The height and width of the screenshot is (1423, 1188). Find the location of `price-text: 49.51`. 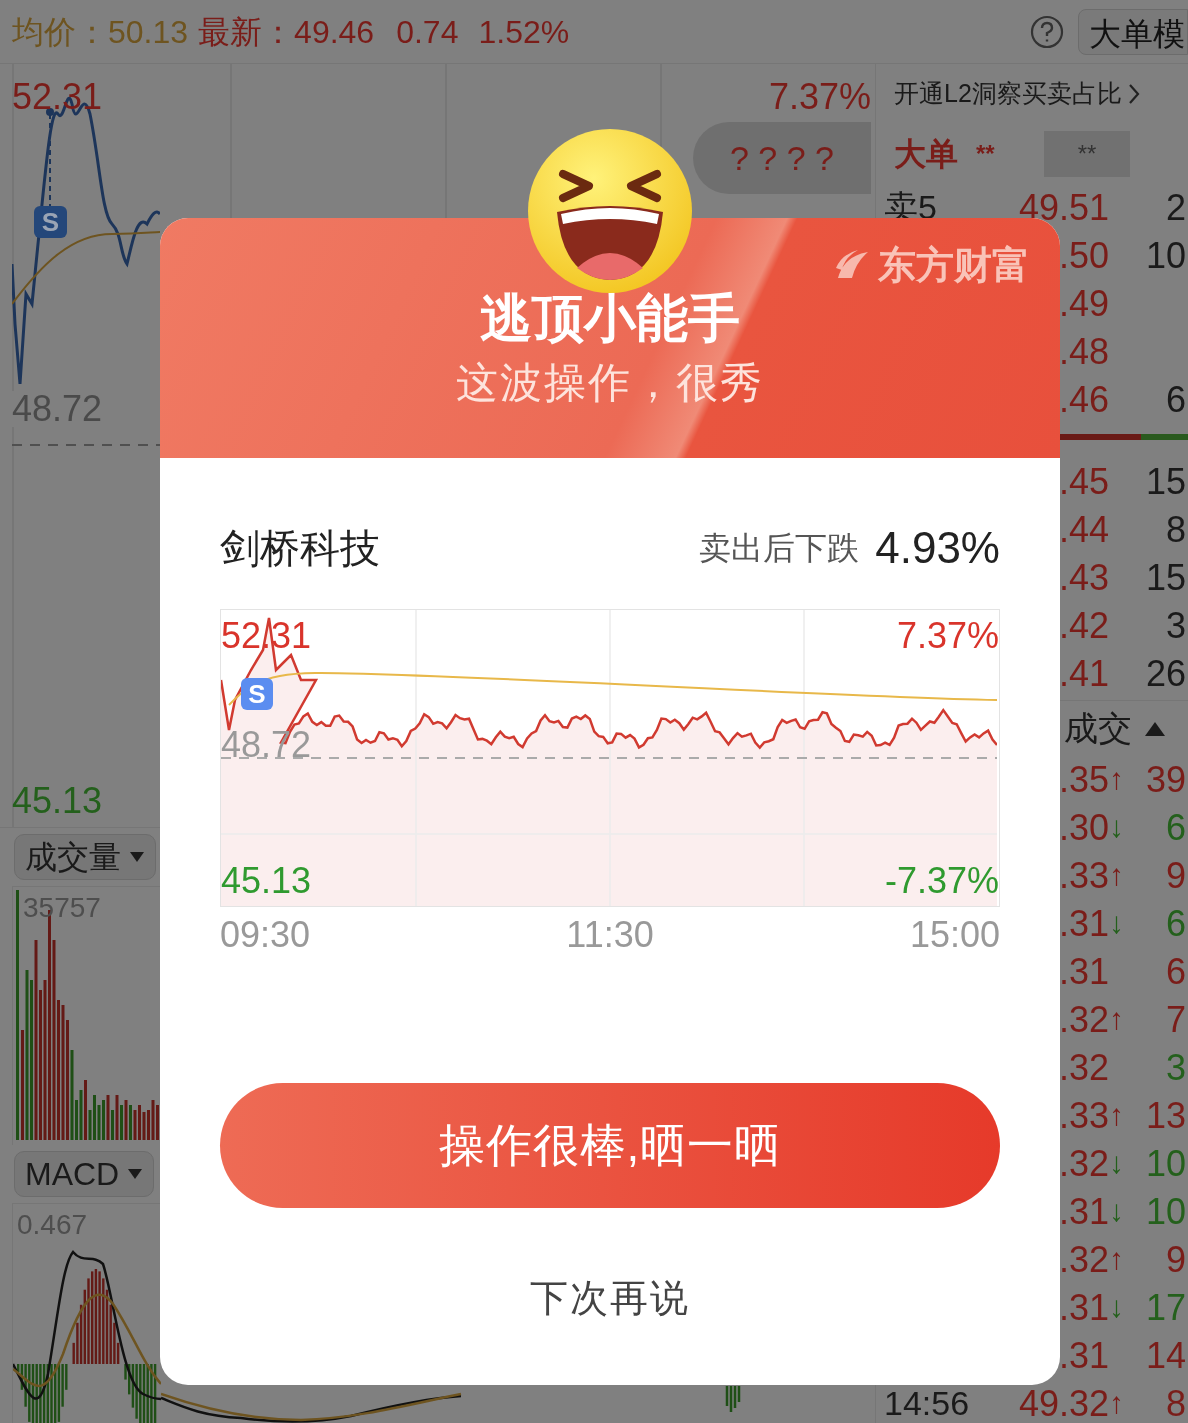

price-text: 49.51 is located at coordinates (1063, 208).